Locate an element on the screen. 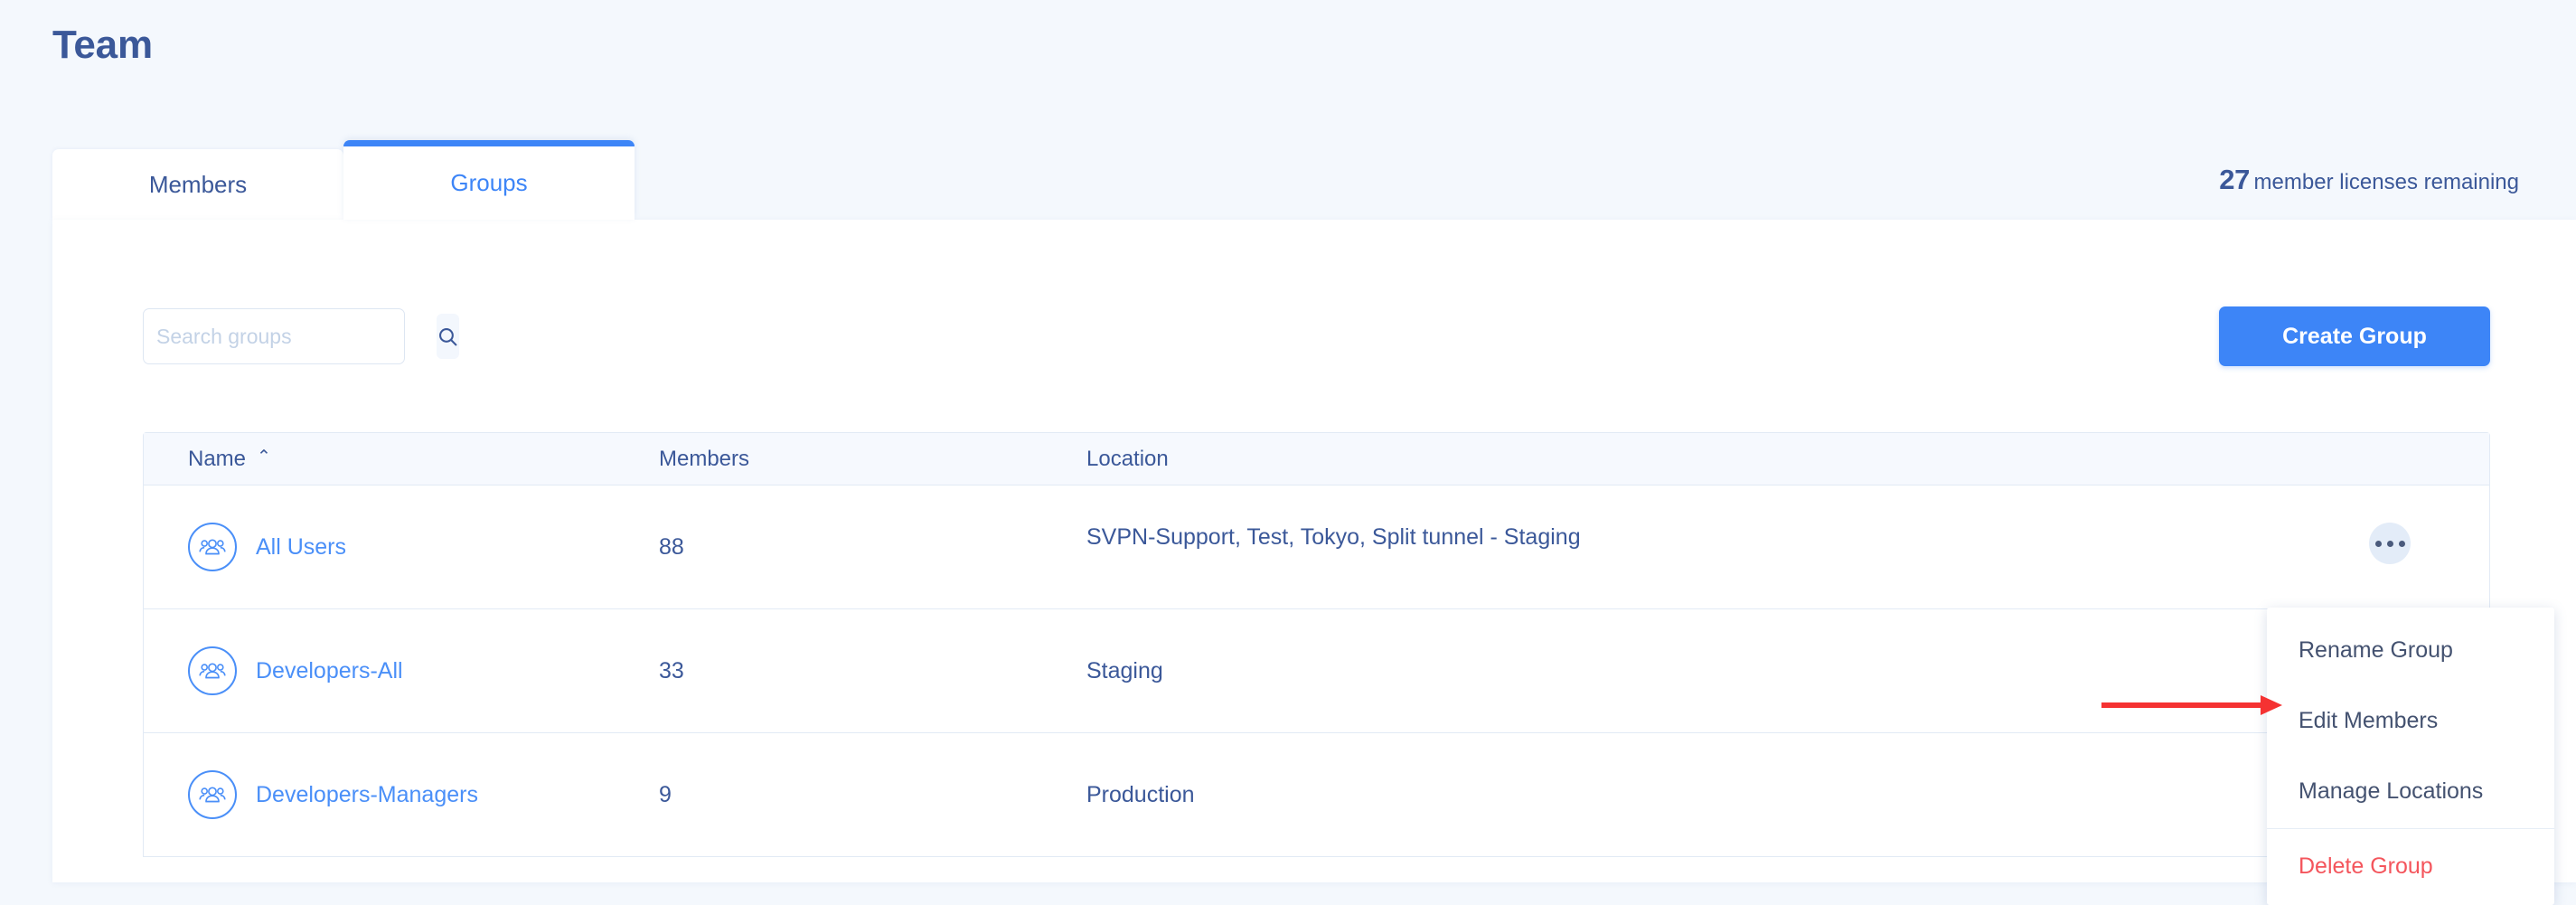 The width and height of the screenshot is (2576, 905). cell-location: Staging is located at coordinates (1124, 670).